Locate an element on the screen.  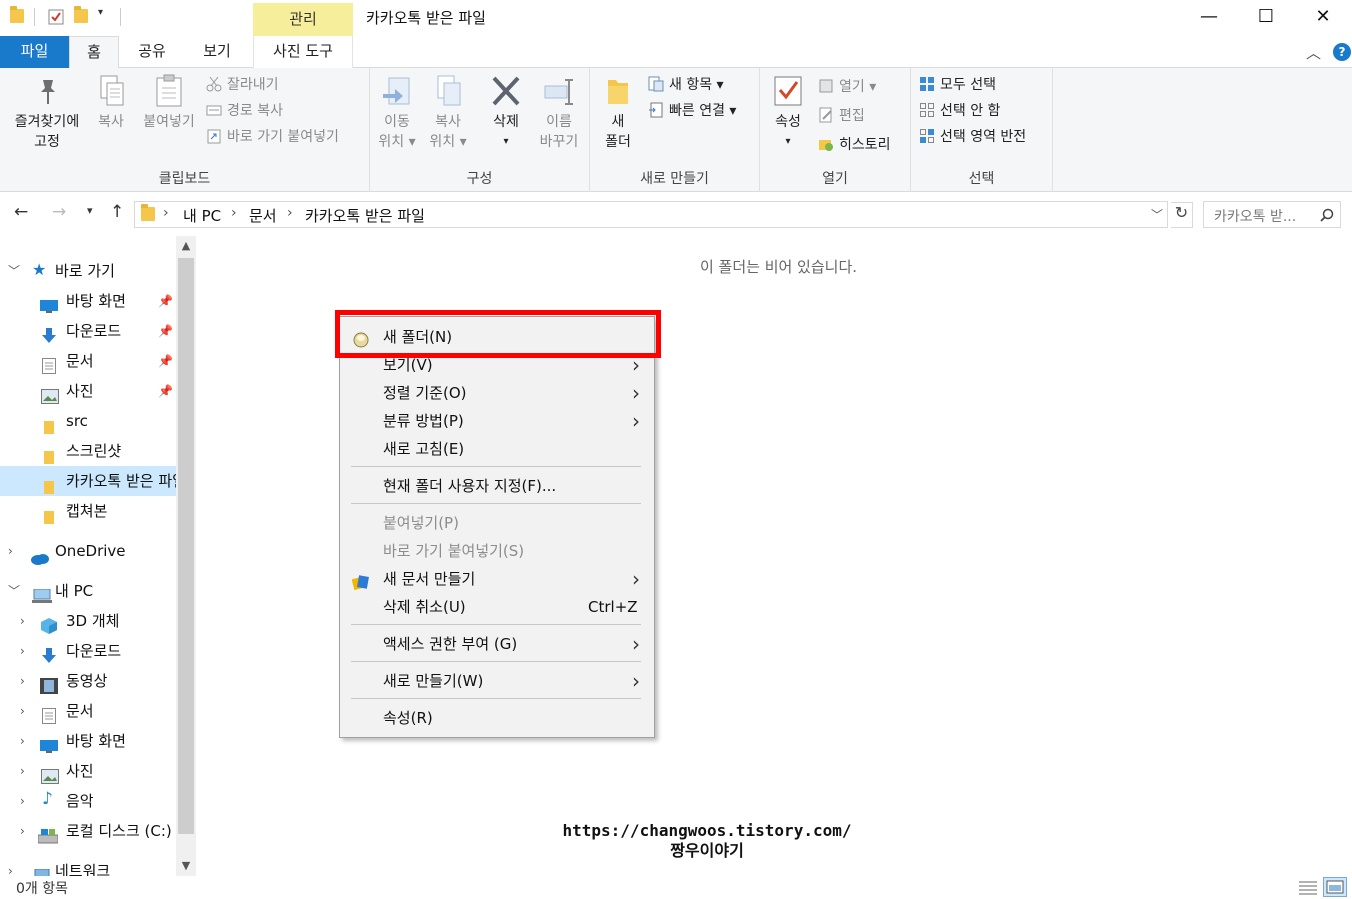
new-folder-button: 새 폴더 is located at coordinates (618, 113).